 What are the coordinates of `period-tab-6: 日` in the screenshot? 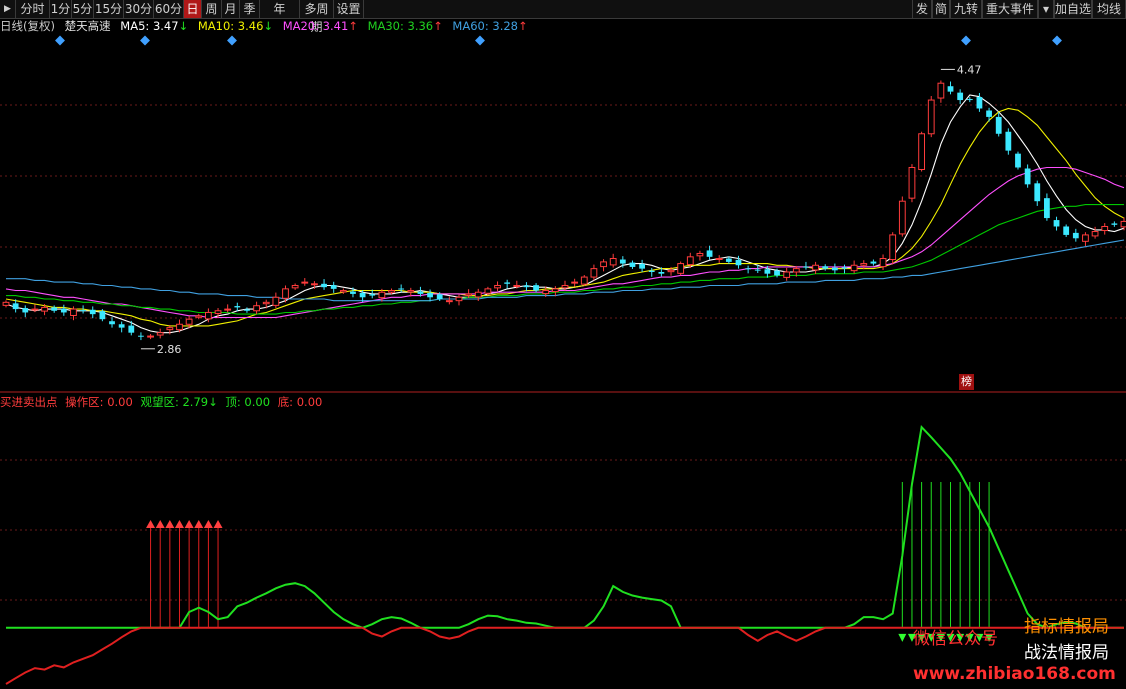 It's located at (193, 9).